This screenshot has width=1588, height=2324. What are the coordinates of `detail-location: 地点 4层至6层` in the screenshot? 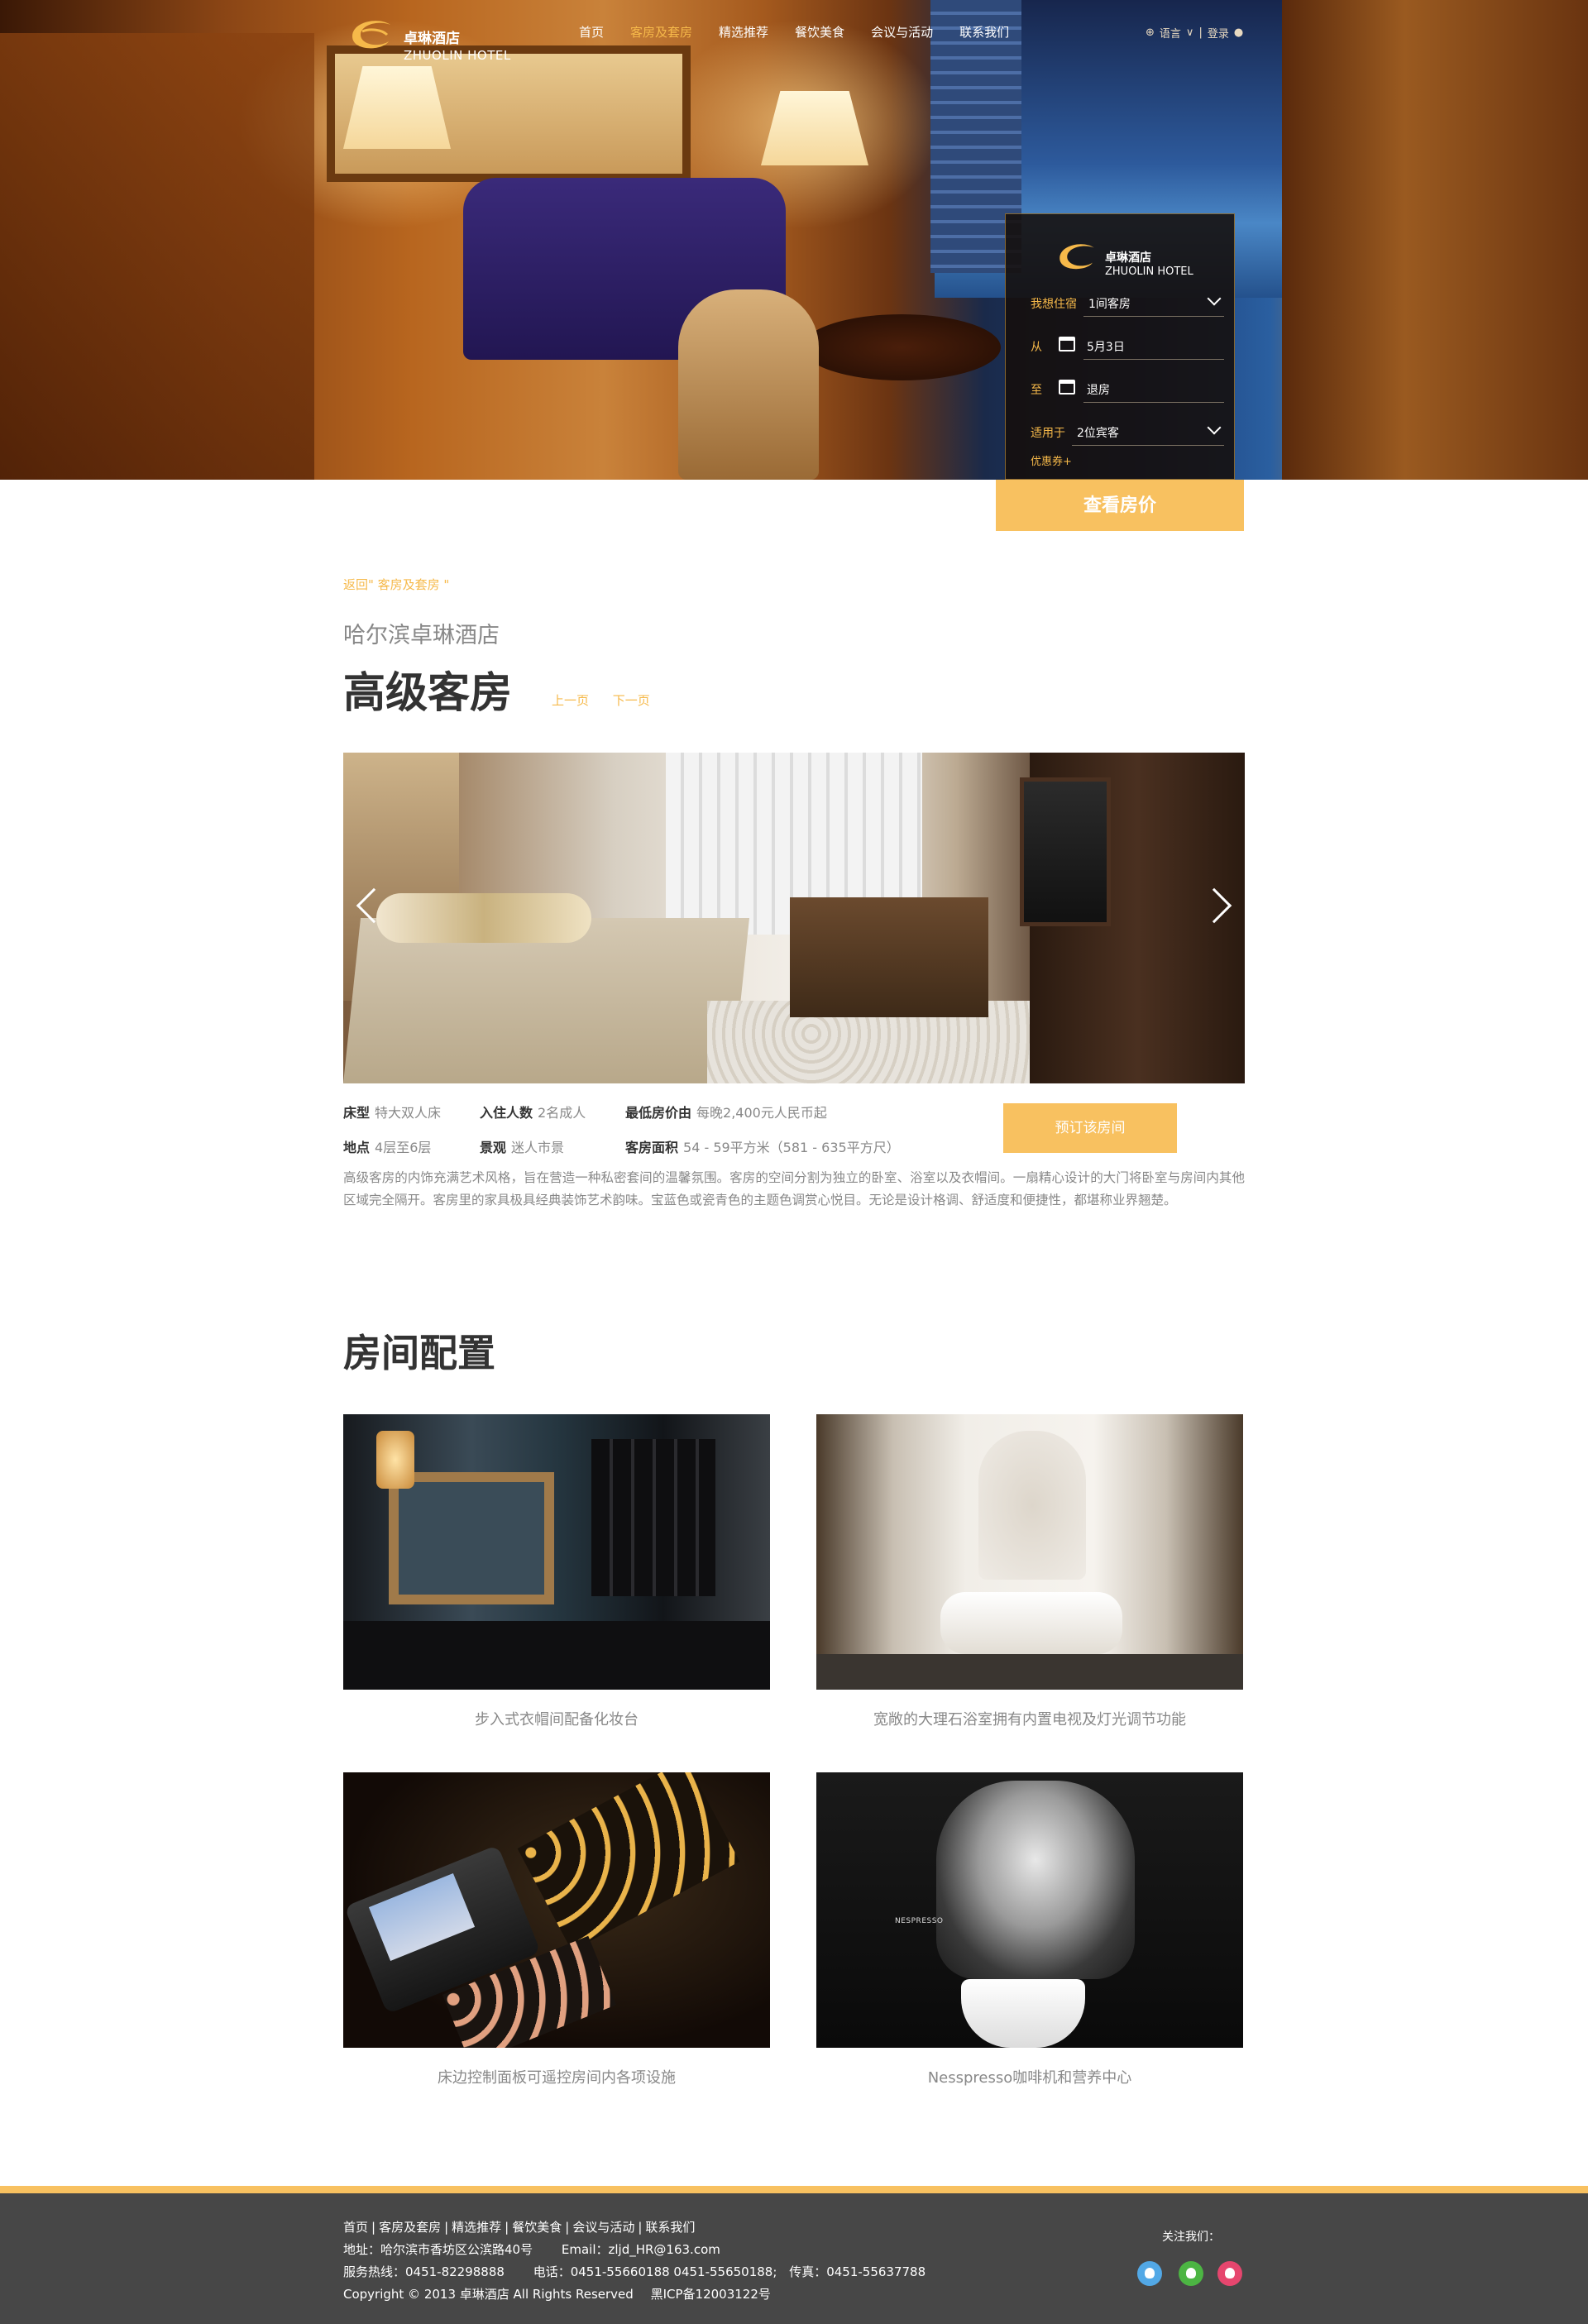 It's located at (387, 1146).